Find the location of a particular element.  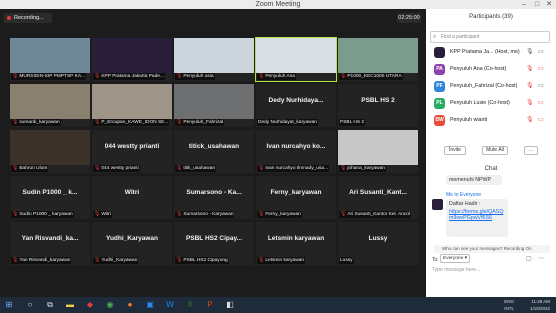

microphone-icon: 🎙 is located at coordinates (530, 51).